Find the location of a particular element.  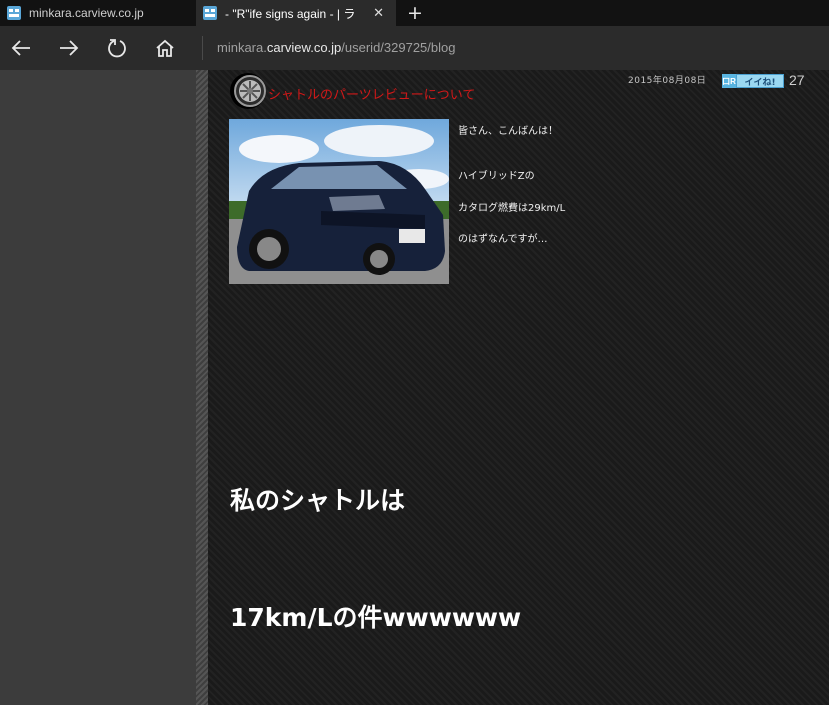

address-path: /userid/329725/blog is located at coordinates (398, 47).